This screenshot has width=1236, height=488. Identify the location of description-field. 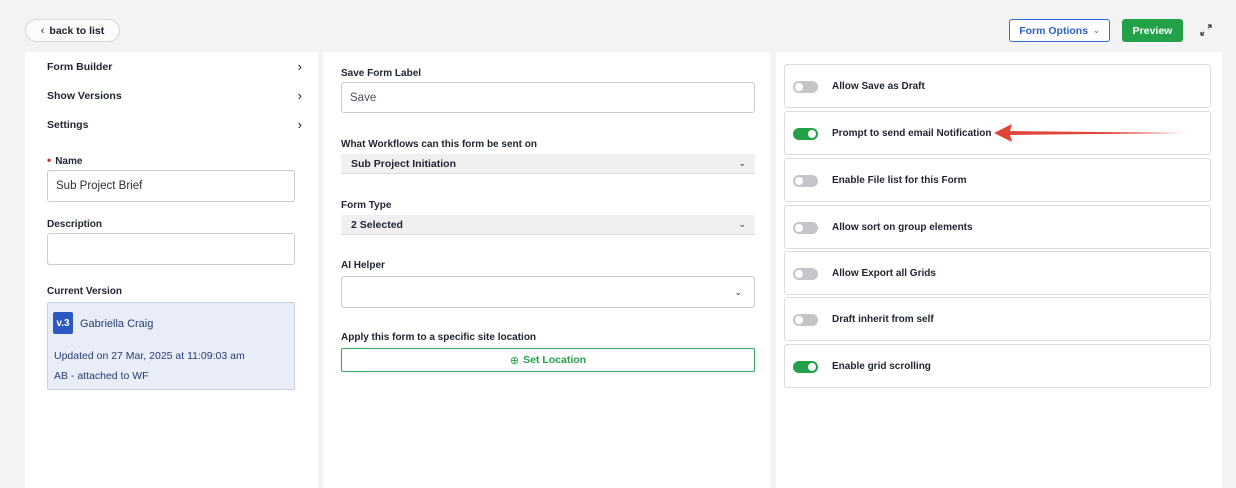
(171, 249).